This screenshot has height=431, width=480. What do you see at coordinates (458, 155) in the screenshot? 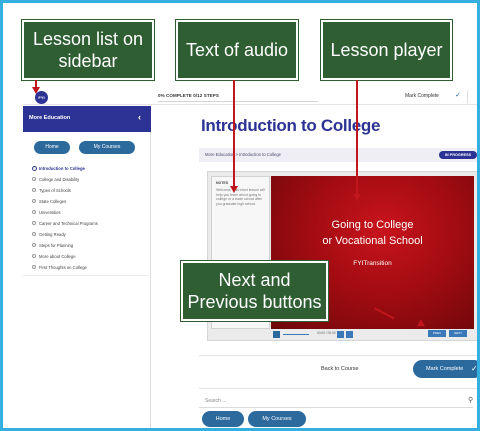
I see `status-badge: IN PROGRESS` at bounding box center [458, 155].